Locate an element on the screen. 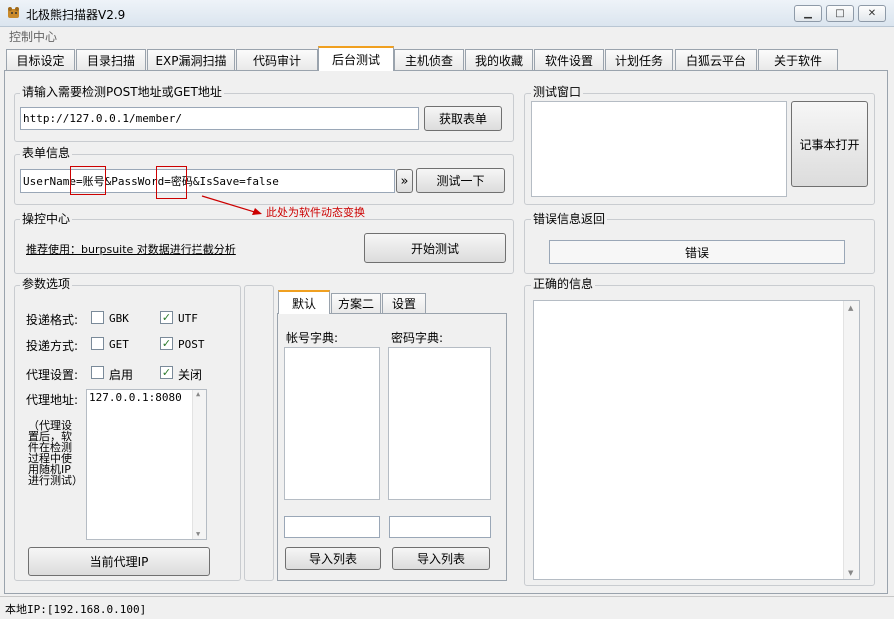  user-dict-list is located at coordinates (332, 423).